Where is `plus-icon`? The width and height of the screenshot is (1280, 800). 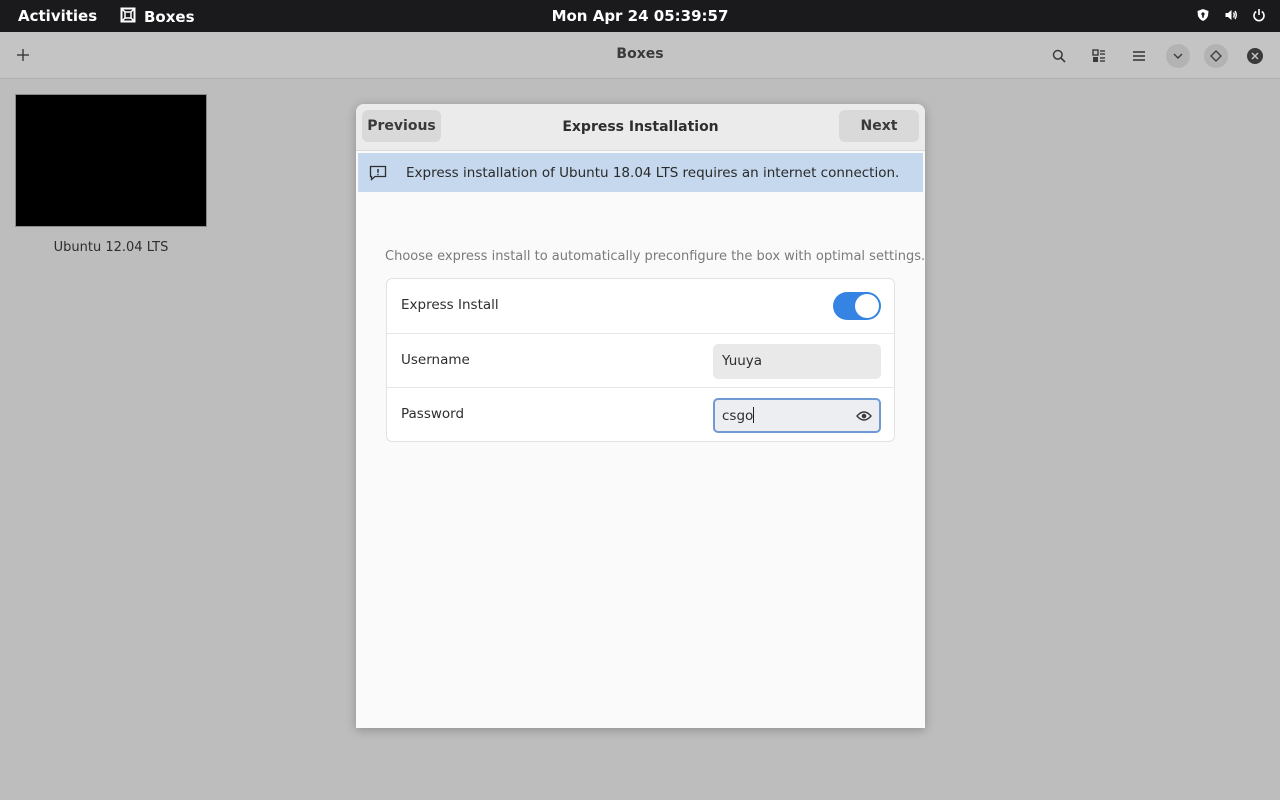
plus-icon is located at coordinates (23, 55).